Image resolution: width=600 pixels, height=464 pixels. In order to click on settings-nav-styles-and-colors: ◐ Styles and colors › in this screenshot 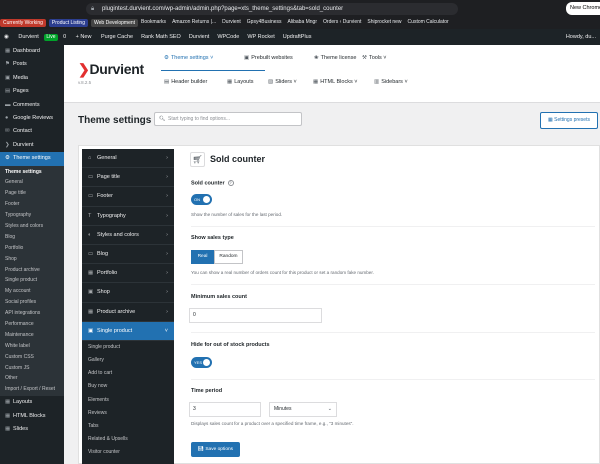, I will do `click(128, 235)`.